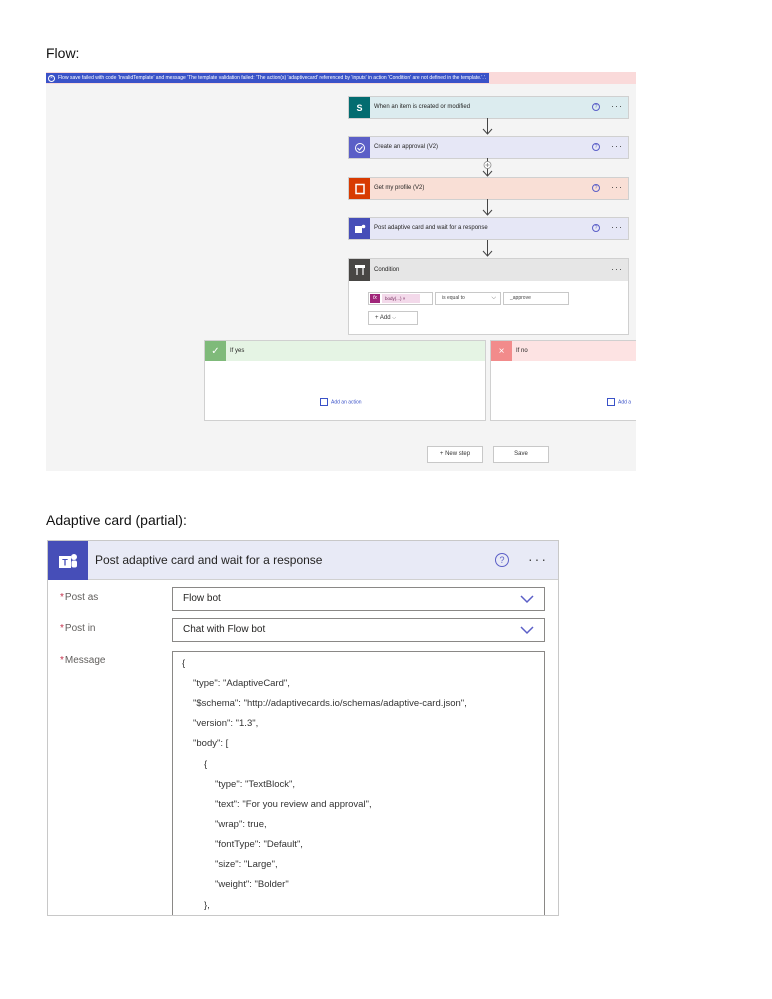 The height and width of the screenshot is (999, 772). What do you see at coordinates (455, 454) in the screenshot?
I see `new-step-button: + New step` at bounding box center [455, 454].